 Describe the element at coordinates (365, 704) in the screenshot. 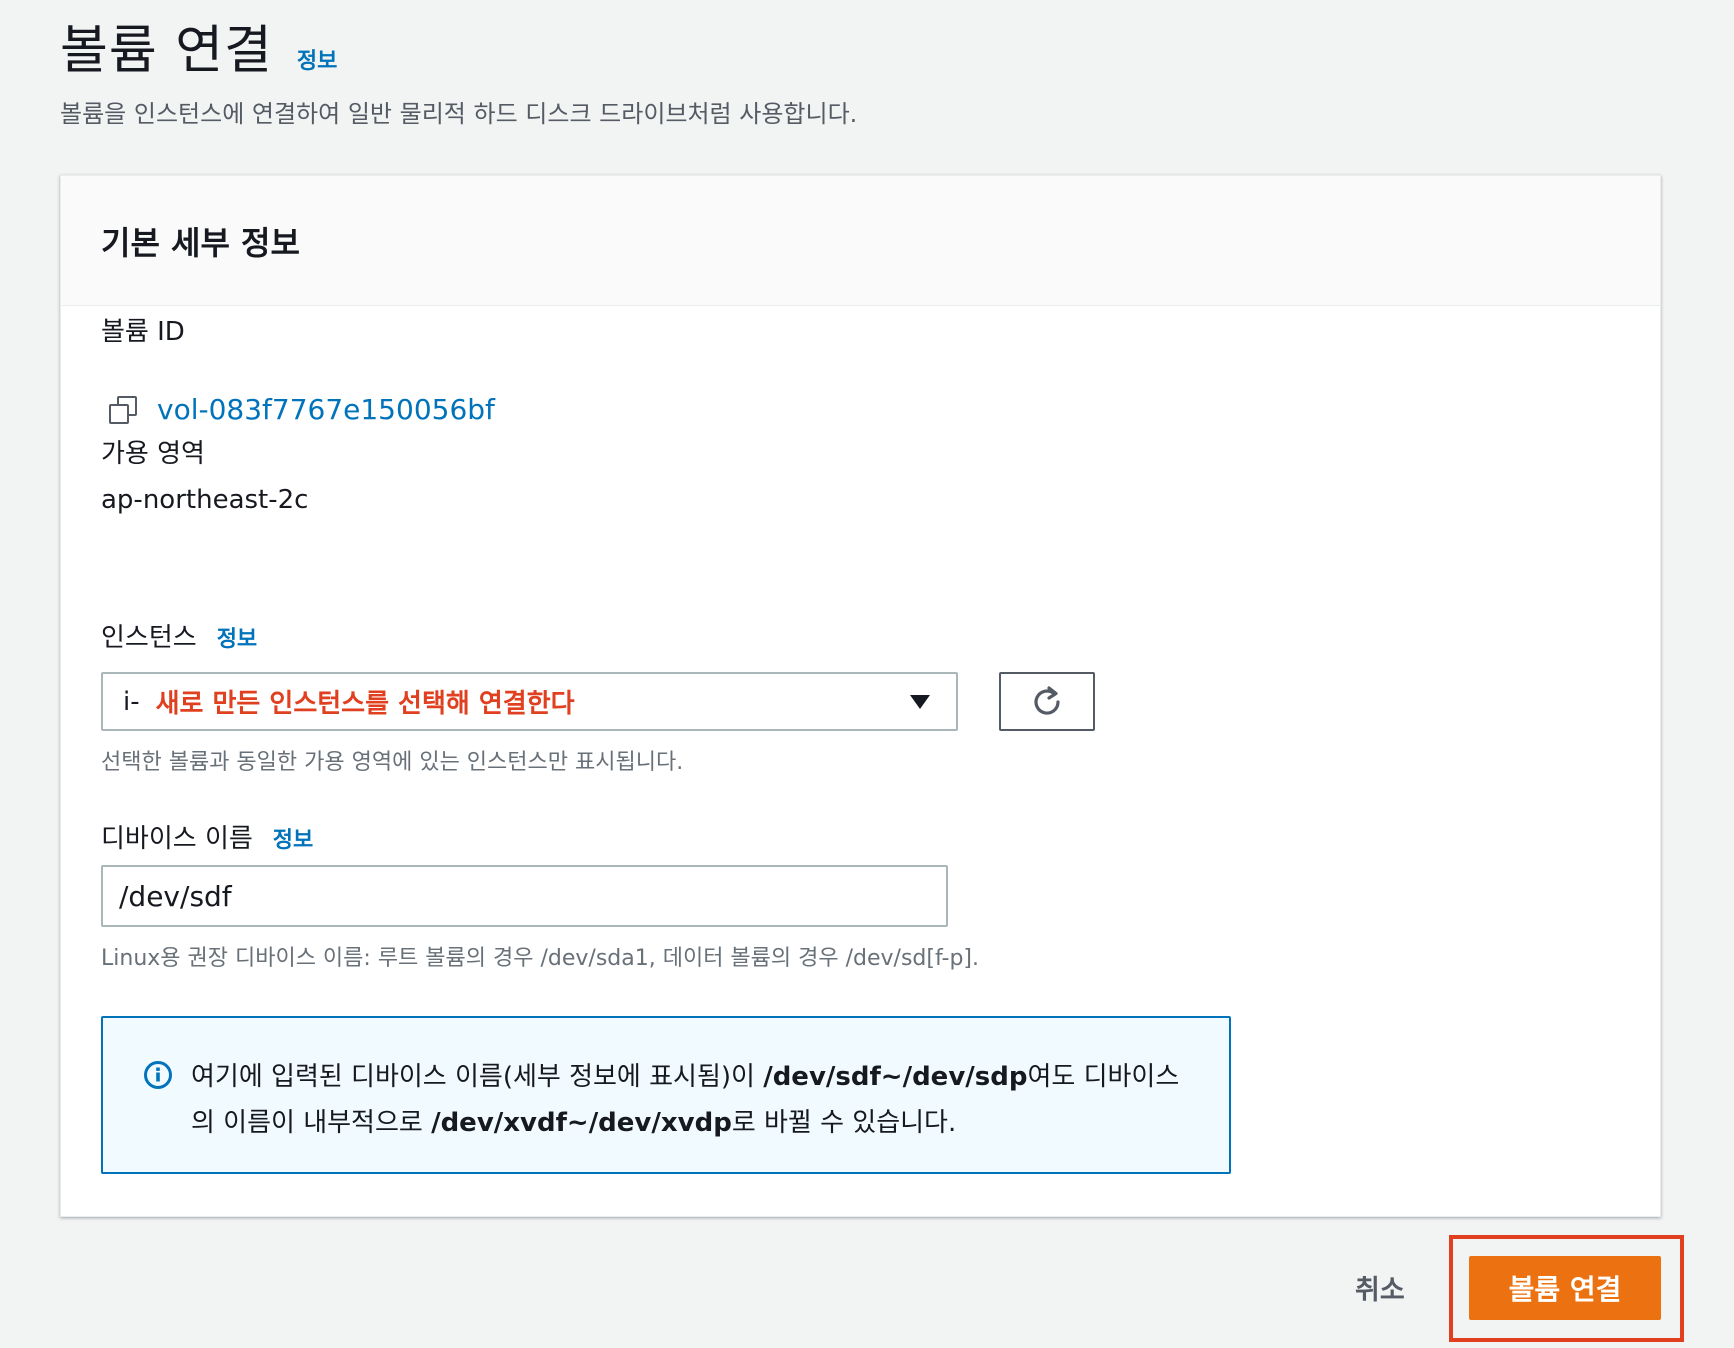

I see `instance-select-value: 새로 만든 인스턴스를 선택해 연결한다` at that location.